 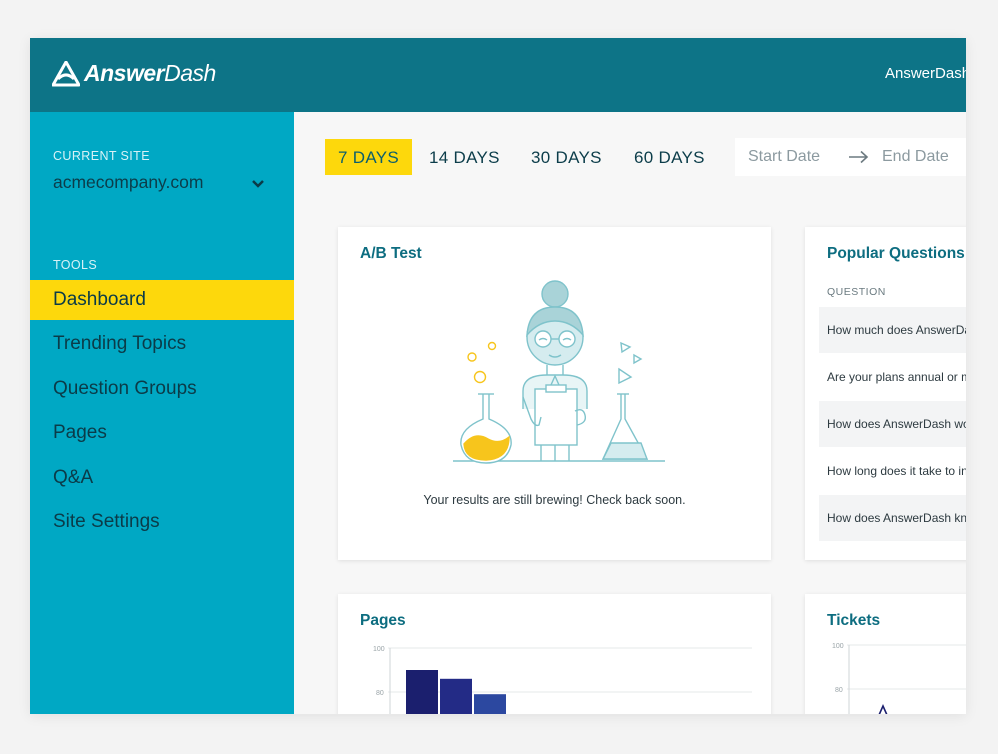 I want to click on scientist-illustration-icon, so click(x=559, y=372).